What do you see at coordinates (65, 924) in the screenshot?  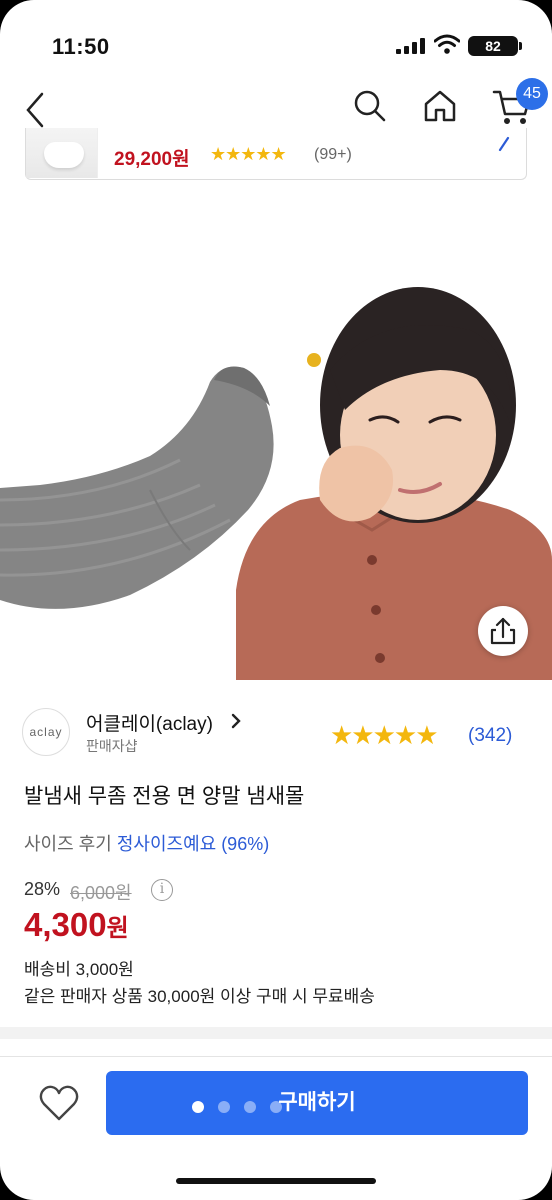 I see `sale-price-value: 4,300` at bounding box center [65, 924].